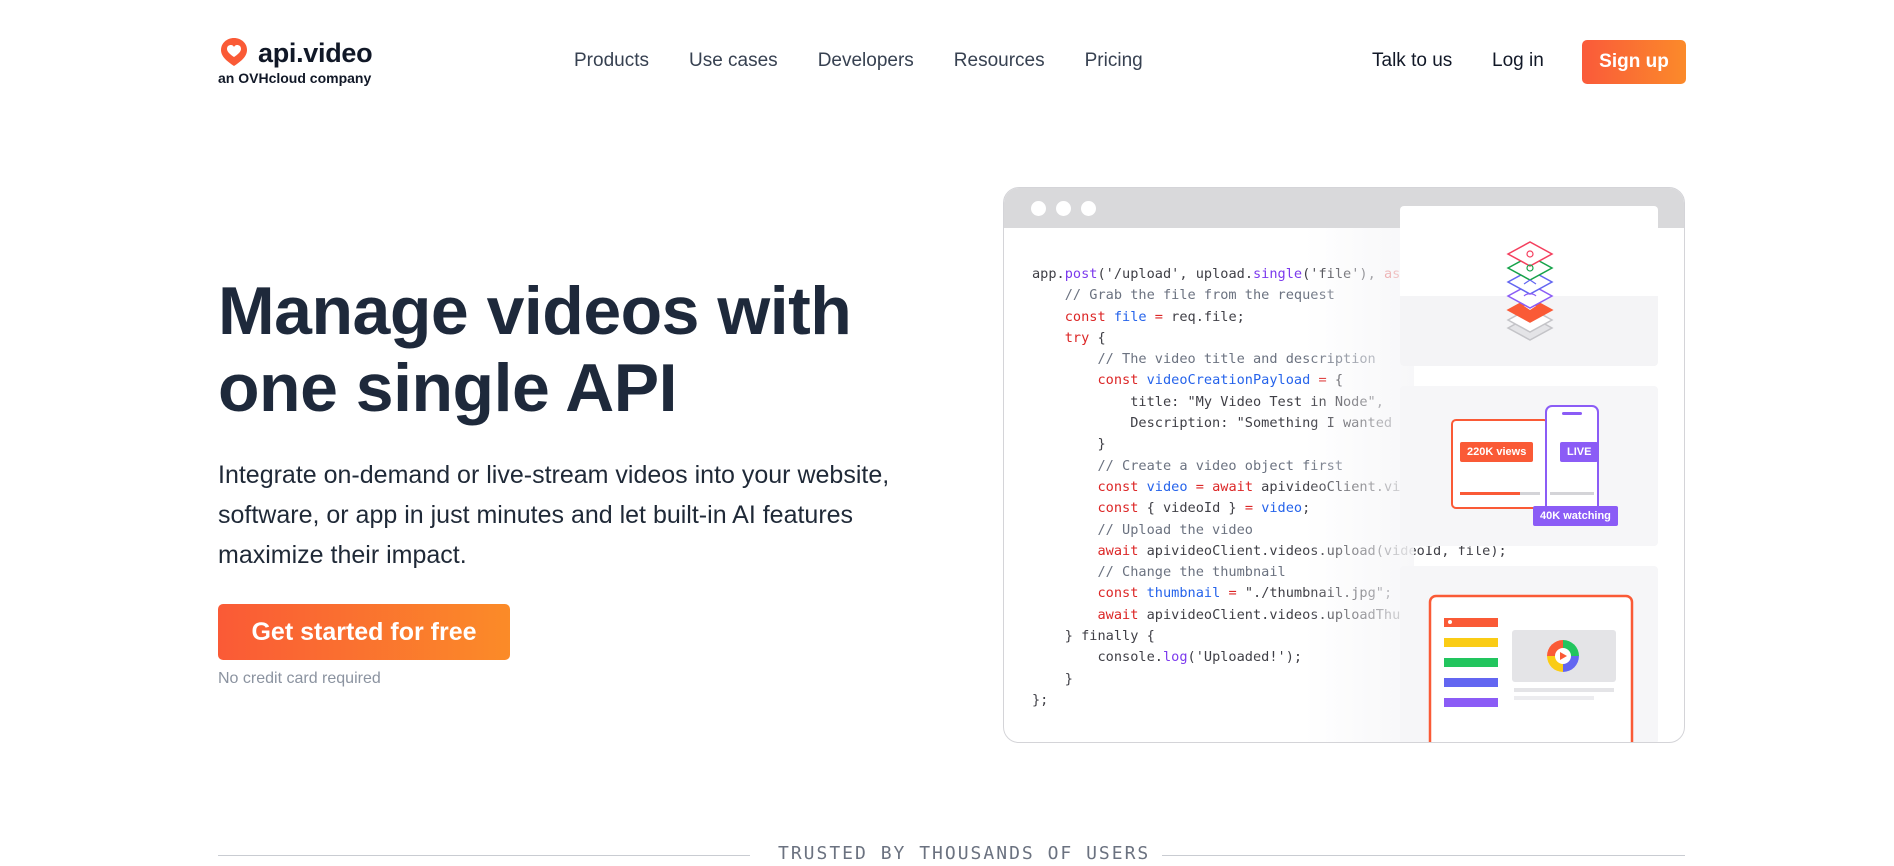 The image size is (1894, 866). I want to click on brand-logo: api.video an OVHcloud company, so click(298, 62).